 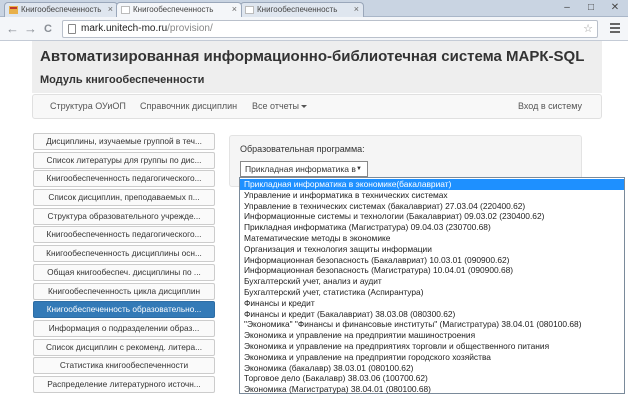 What do you see at coordinates (615, 28) in the screenshot?
I see `browser-menu-icon` at bounding box center [615, 28].